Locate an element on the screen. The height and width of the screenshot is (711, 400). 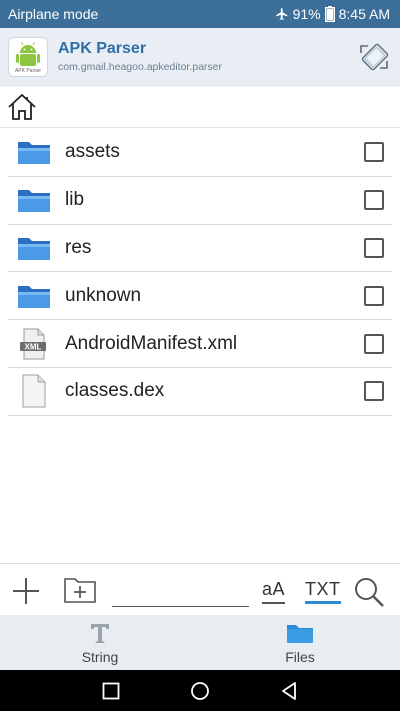
search-icon is located at coordinates (369, 592).